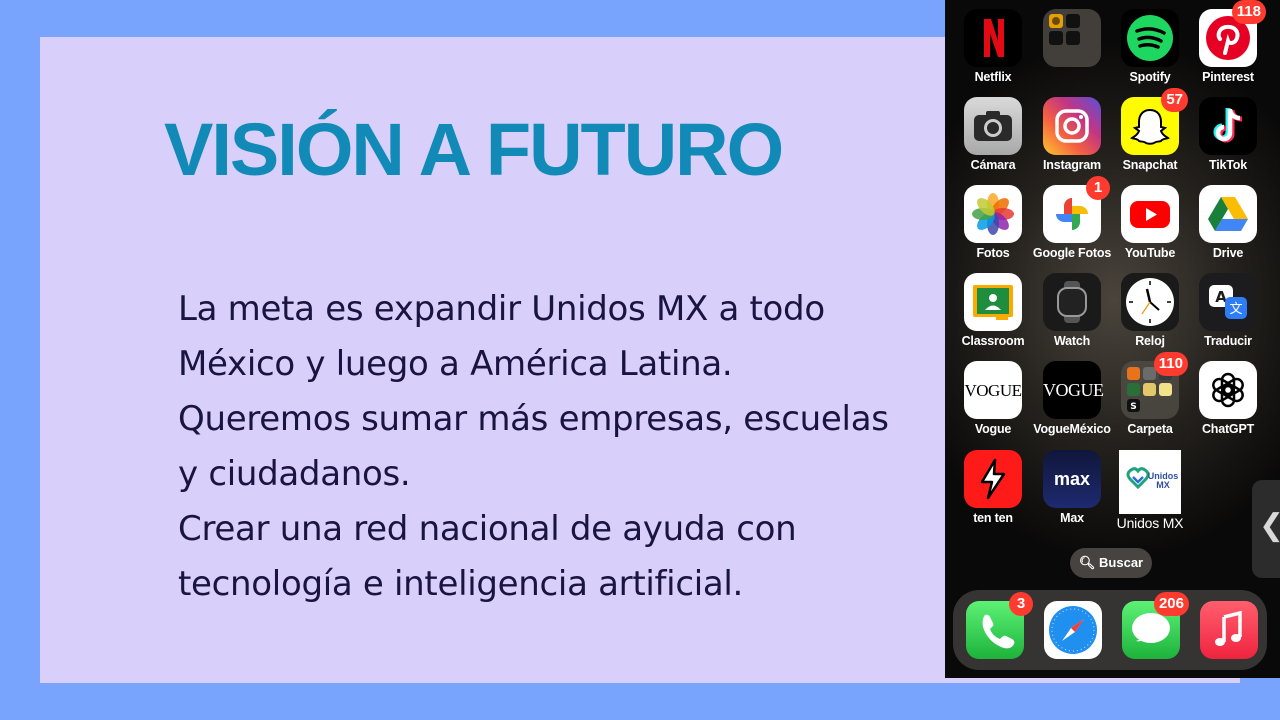 The width and height of the screenshot is (1280, 720). I want to click on app-snapchat: 57 Snapchat, so click(1150, 130).